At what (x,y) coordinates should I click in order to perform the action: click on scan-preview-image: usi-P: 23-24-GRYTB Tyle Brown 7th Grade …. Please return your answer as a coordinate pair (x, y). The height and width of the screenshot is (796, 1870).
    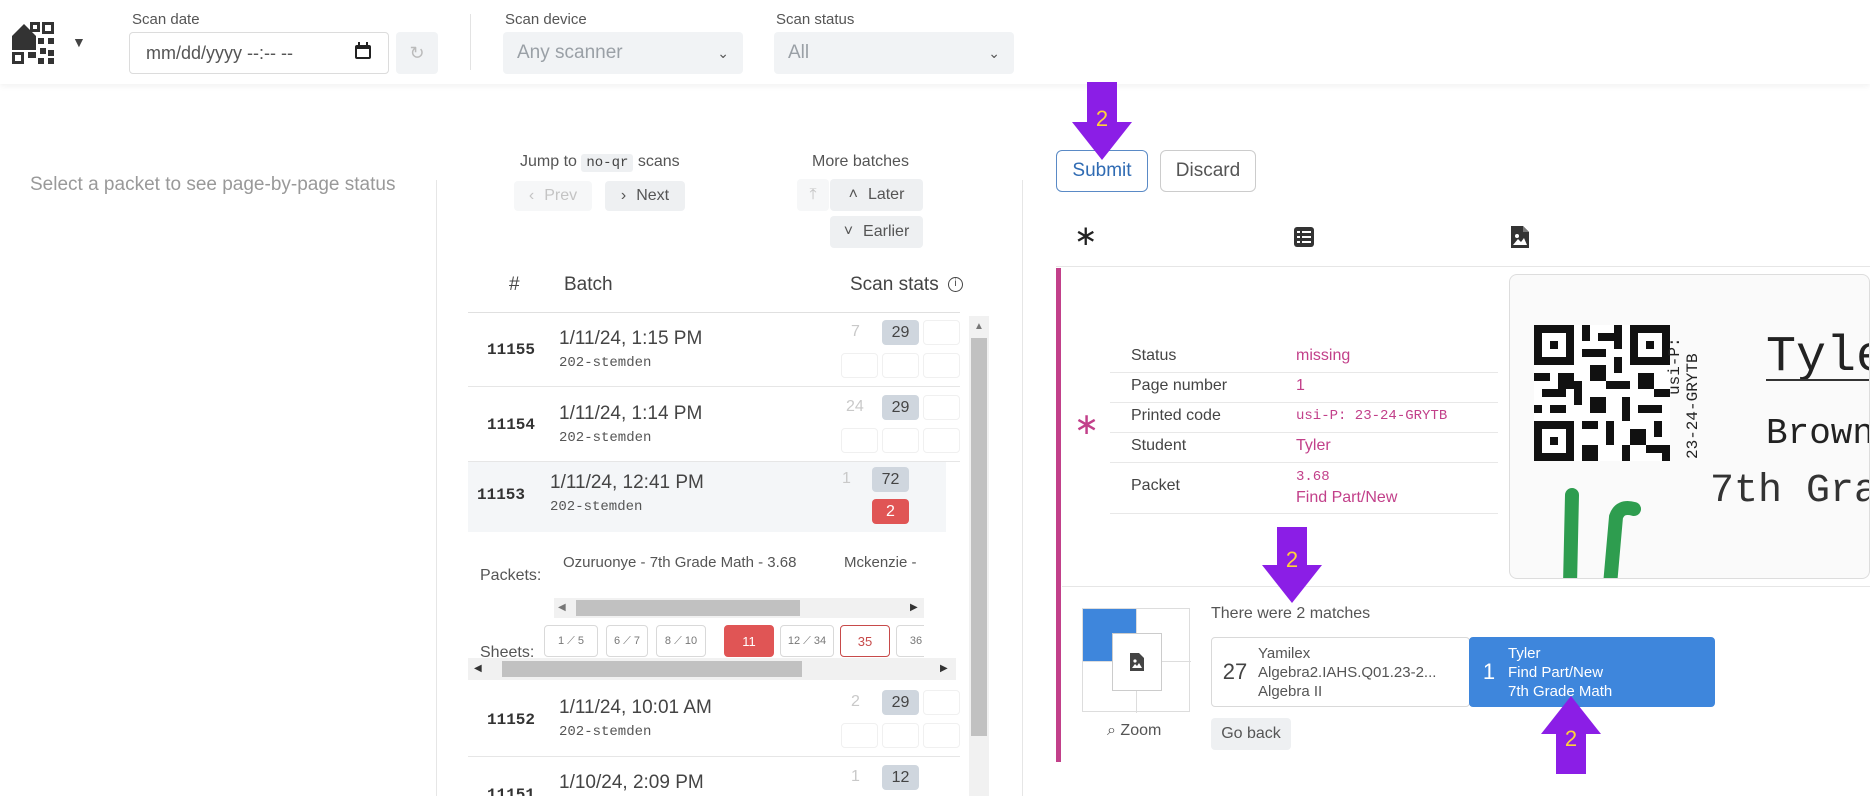
    Looking at the image, I should click on (1689, 426).